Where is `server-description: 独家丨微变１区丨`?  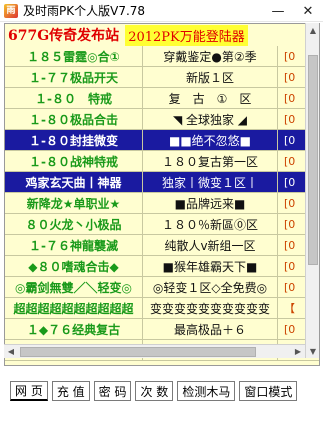 server-description: 独家丨微变１区丨 is located at coordinates (210, 182).